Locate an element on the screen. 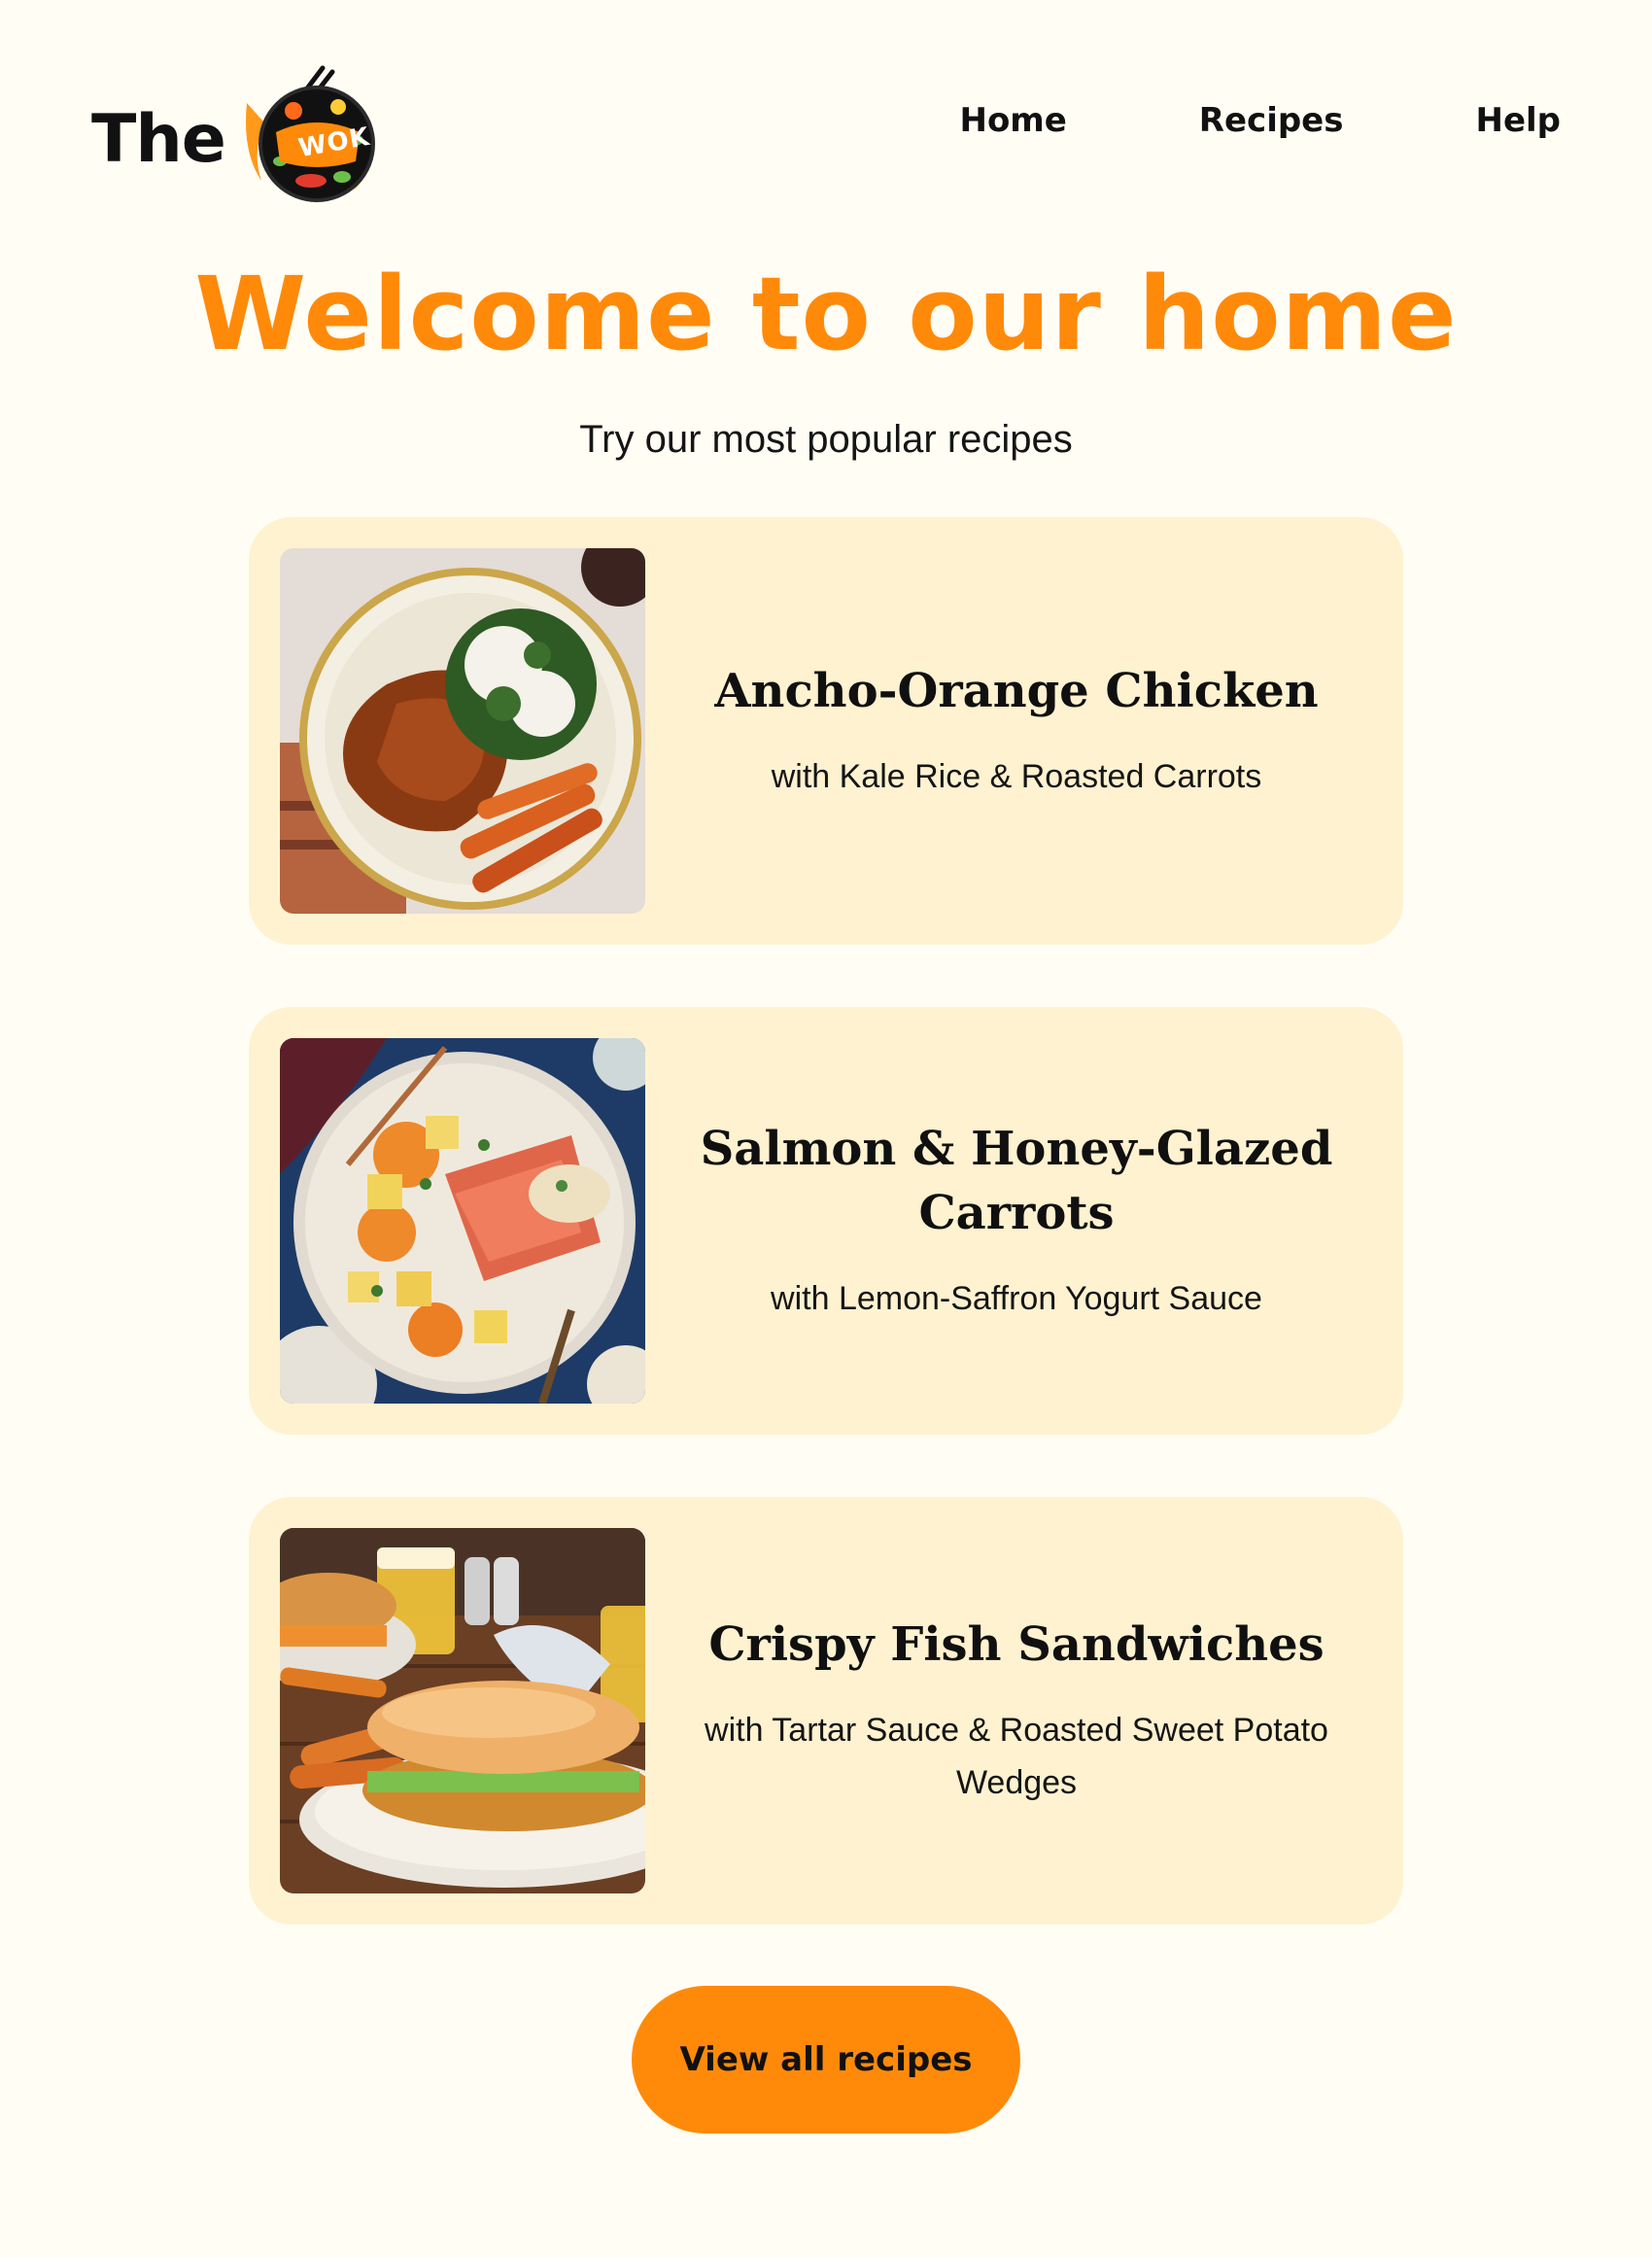 The height and width of the screenshot is (2257, 1652). recipe-title: Salmon & Honey-Glazed Carrots is located at coordinates (1016, 1181).